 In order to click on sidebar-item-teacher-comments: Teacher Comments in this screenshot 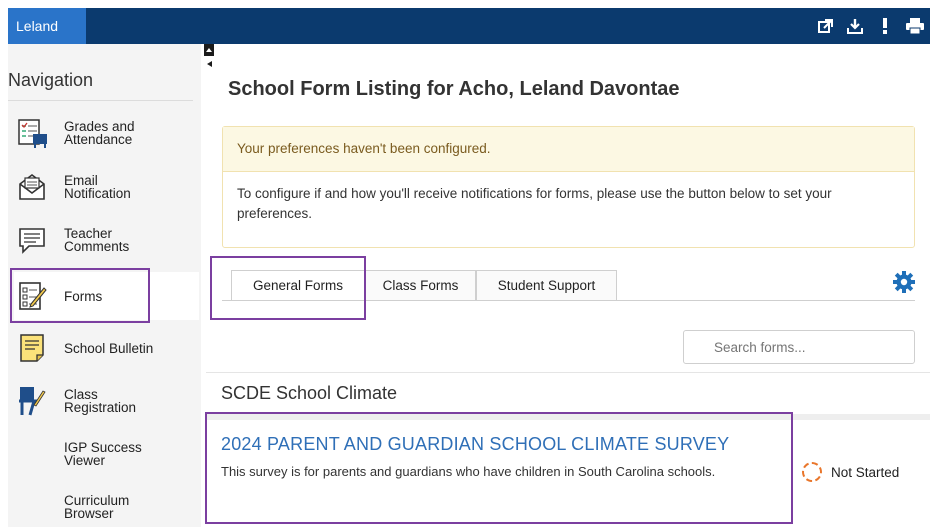, I will do `click(106, 240)`.